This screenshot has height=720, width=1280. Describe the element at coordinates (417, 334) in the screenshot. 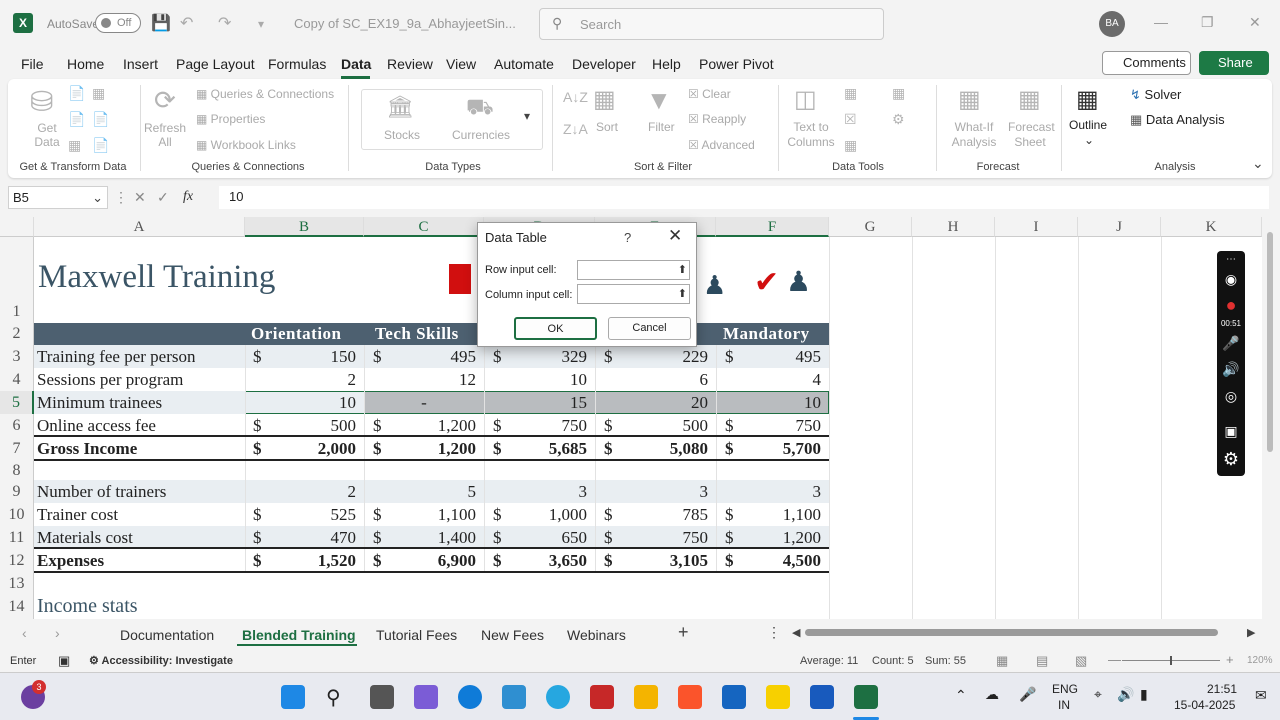

I see `header-tech-skills: Tech Skills` at that location.